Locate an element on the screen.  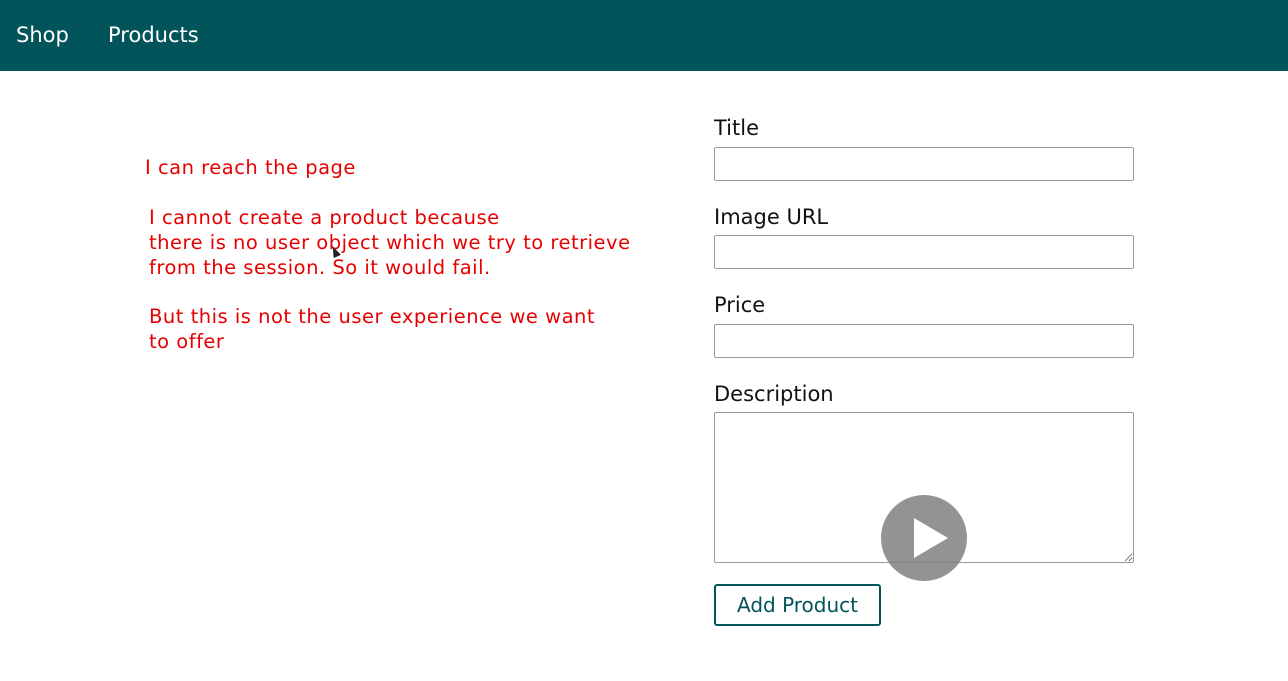
nav-link-shop: Shop is located at coordinates (42, 35).